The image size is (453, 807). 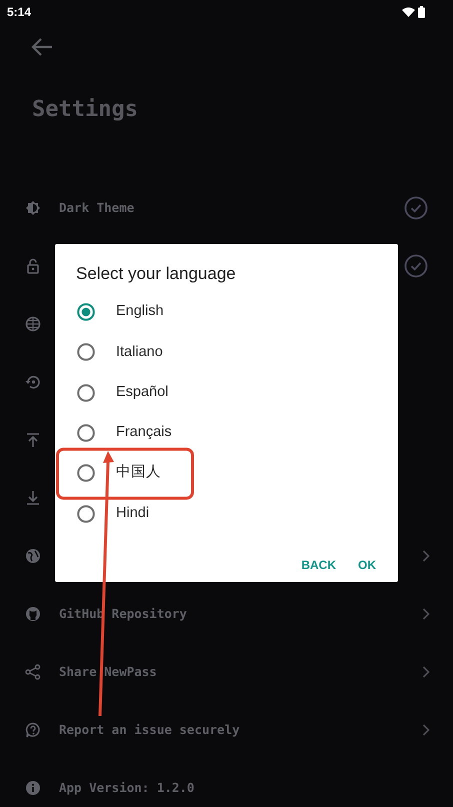 I want to click on restore-icon, so click(x=33, y=382).